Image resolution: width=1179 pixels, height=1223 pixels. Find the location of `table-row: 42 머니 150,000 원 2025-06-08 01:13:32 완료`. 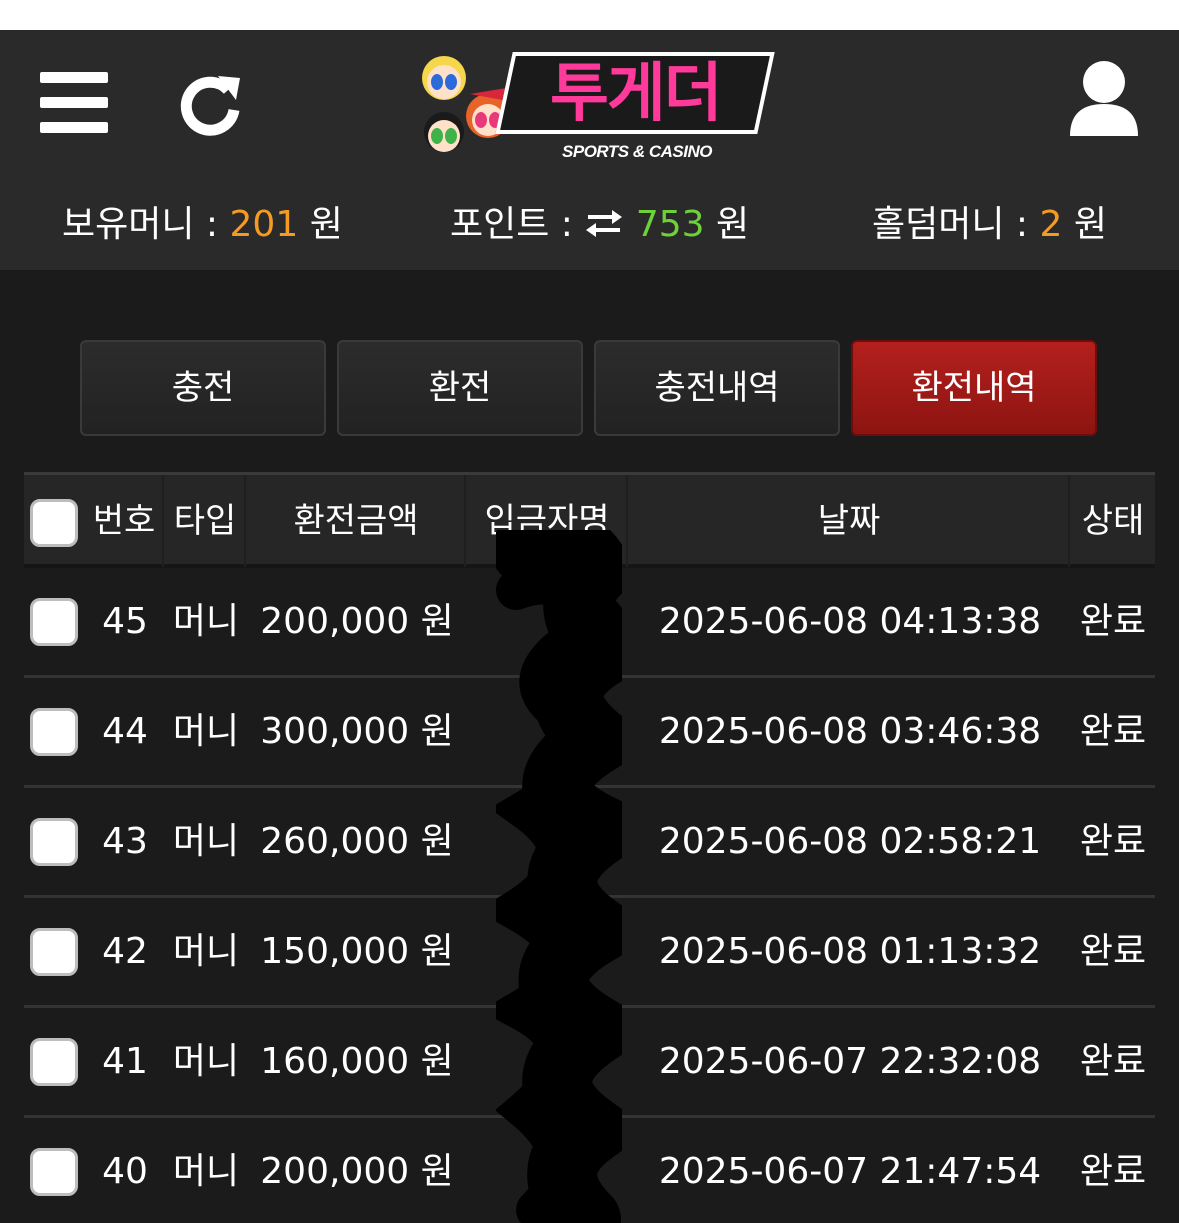

table-row: 42 머니 150,000 원 2025-06-08 01:13:32 완료 is located at coordinates (589, 953).